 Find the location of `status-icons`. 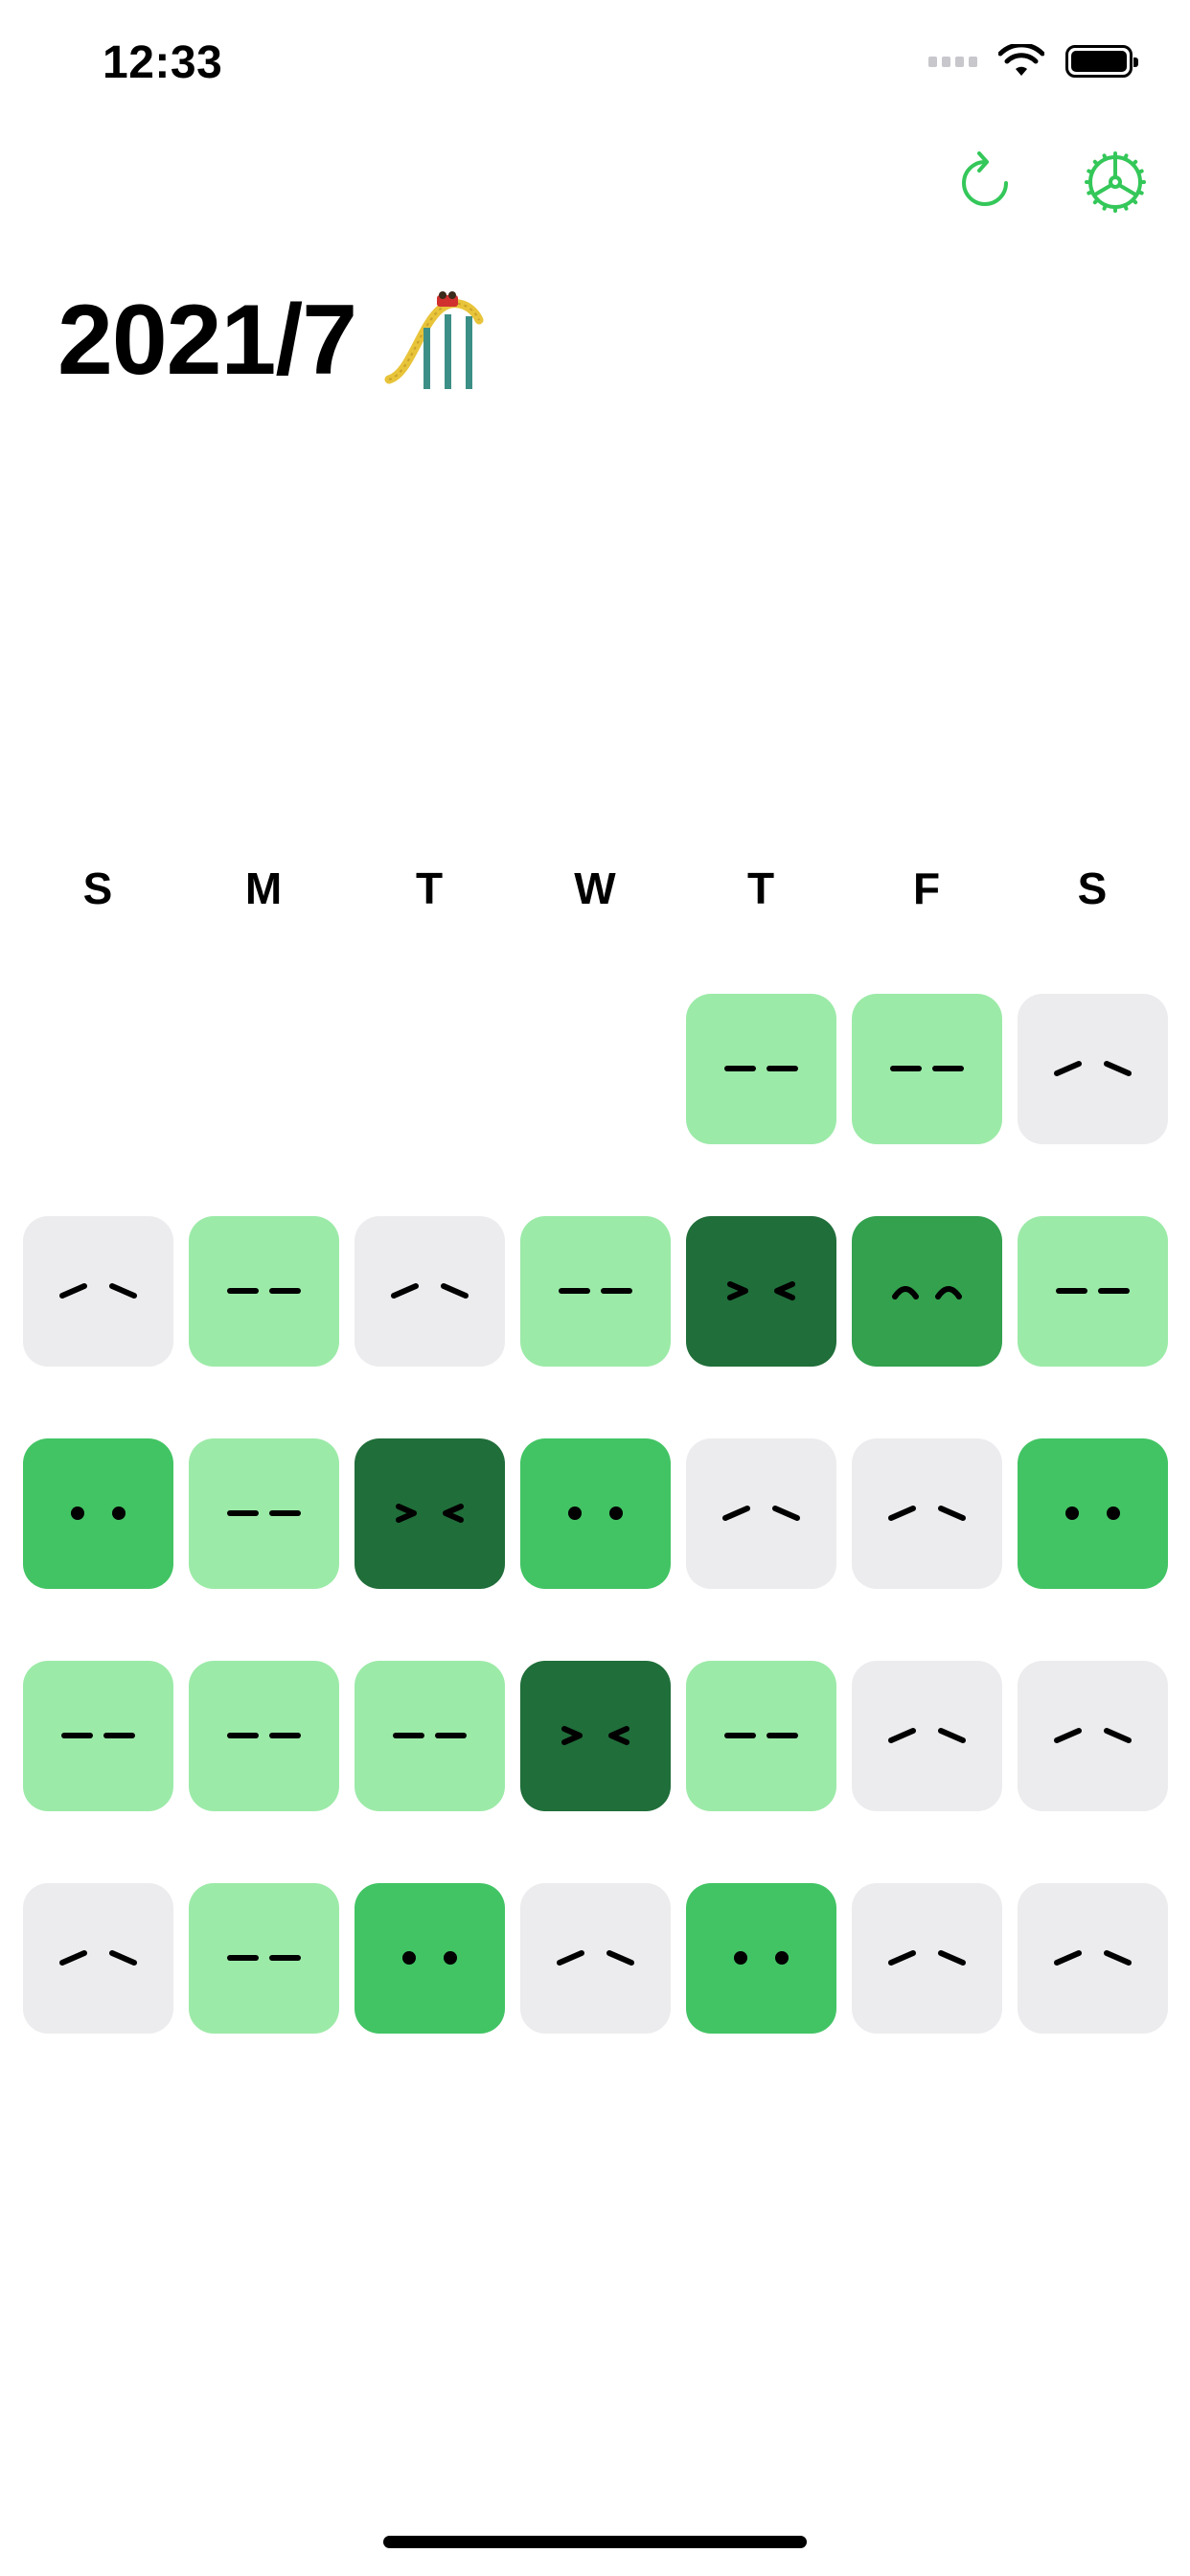

status-icons is located at coordinates (1033, 62).